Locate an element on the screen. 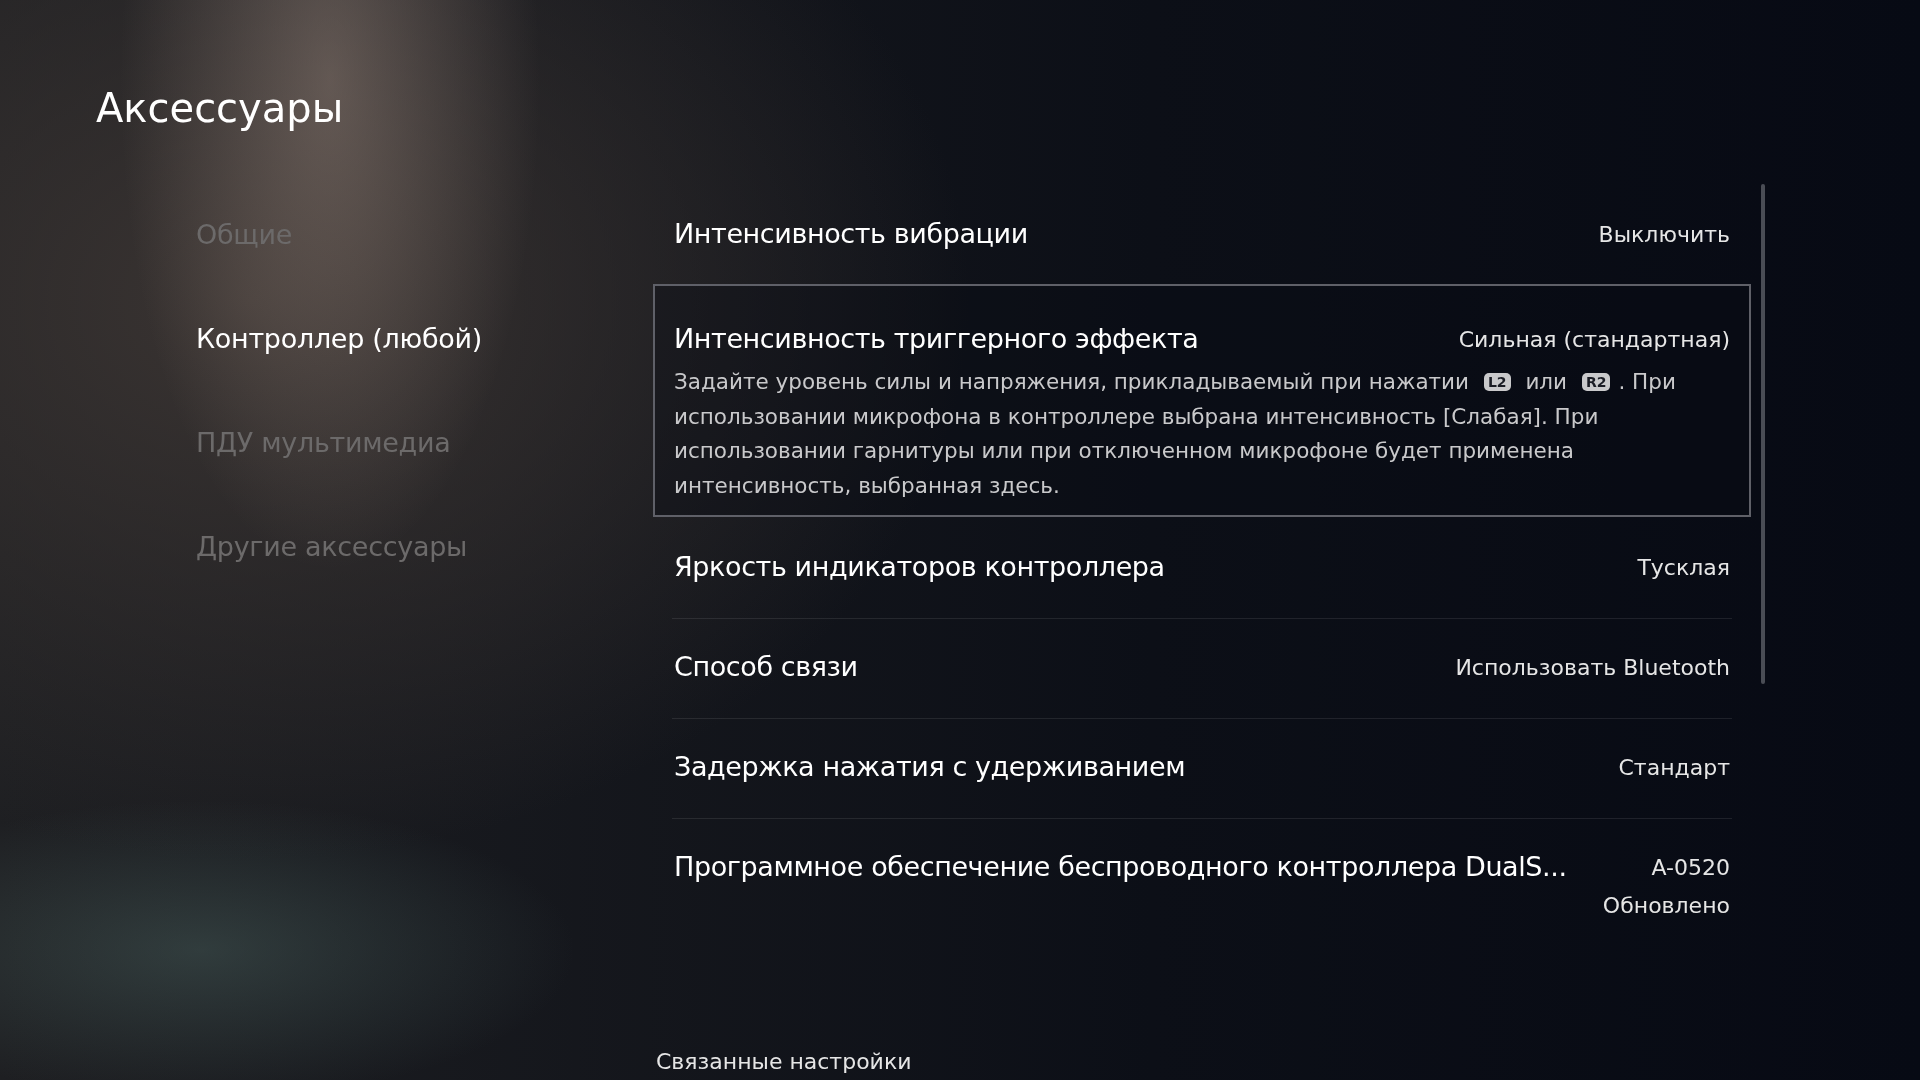 The image size is (1920, 1080). setting-value: Выключить is located at coordinates (1664, 235).